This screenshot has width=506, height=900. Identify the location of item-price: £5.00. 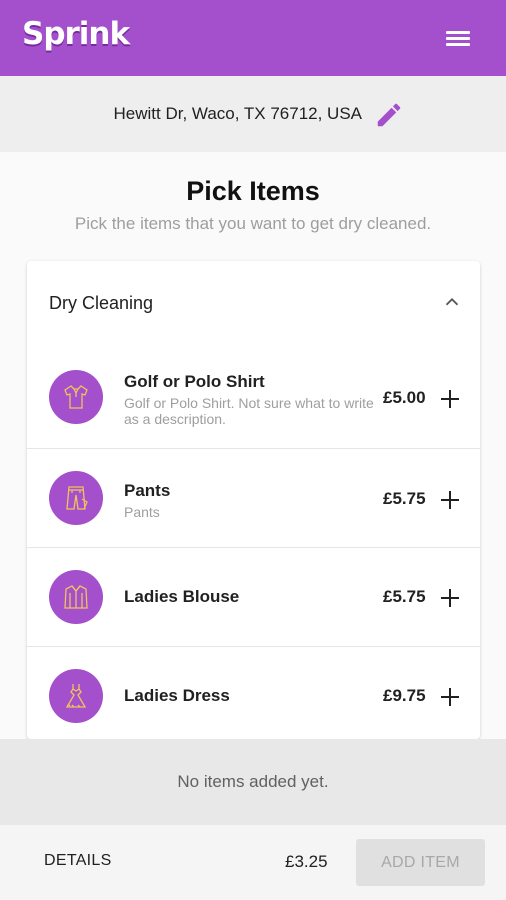
(404, 397).